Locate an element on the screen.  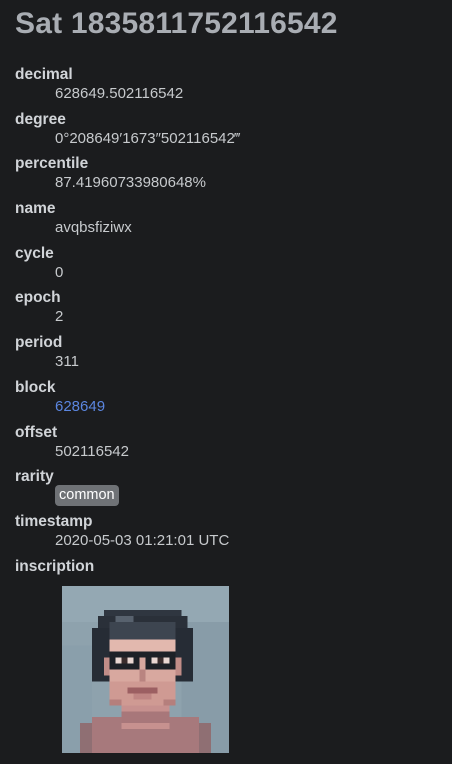
rarity-label: rarity is located at coordinates (34, 477).